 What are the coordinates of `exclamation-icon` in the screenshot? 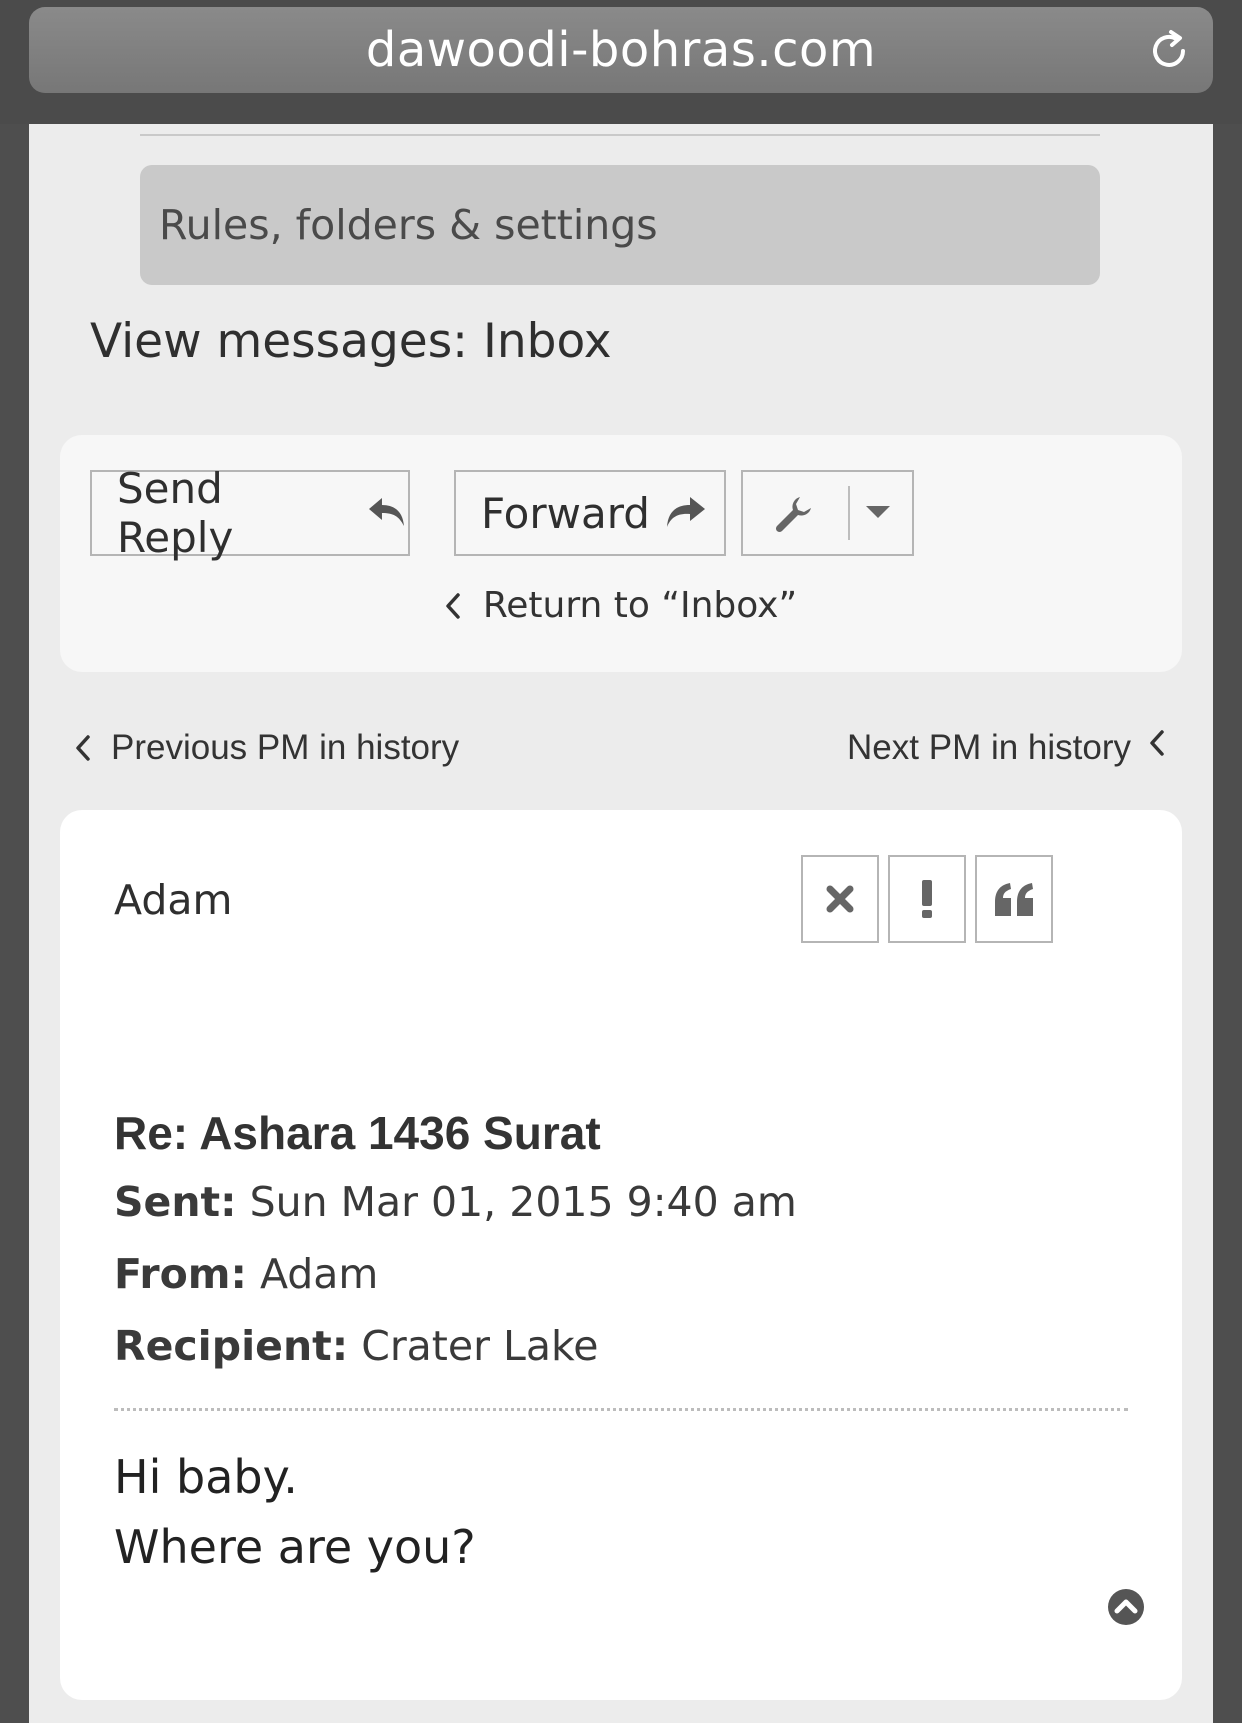 It's located at (927, 899).